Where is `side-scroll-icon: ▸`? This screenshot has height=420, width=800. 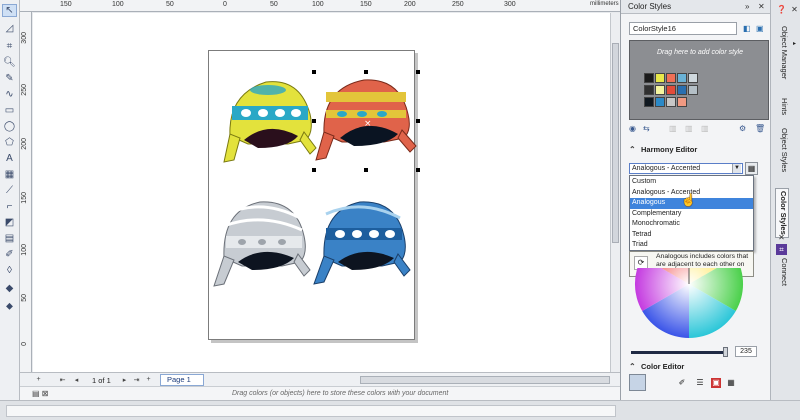
side-scroll-icon: ▸ is located at coordinates (796, 43).